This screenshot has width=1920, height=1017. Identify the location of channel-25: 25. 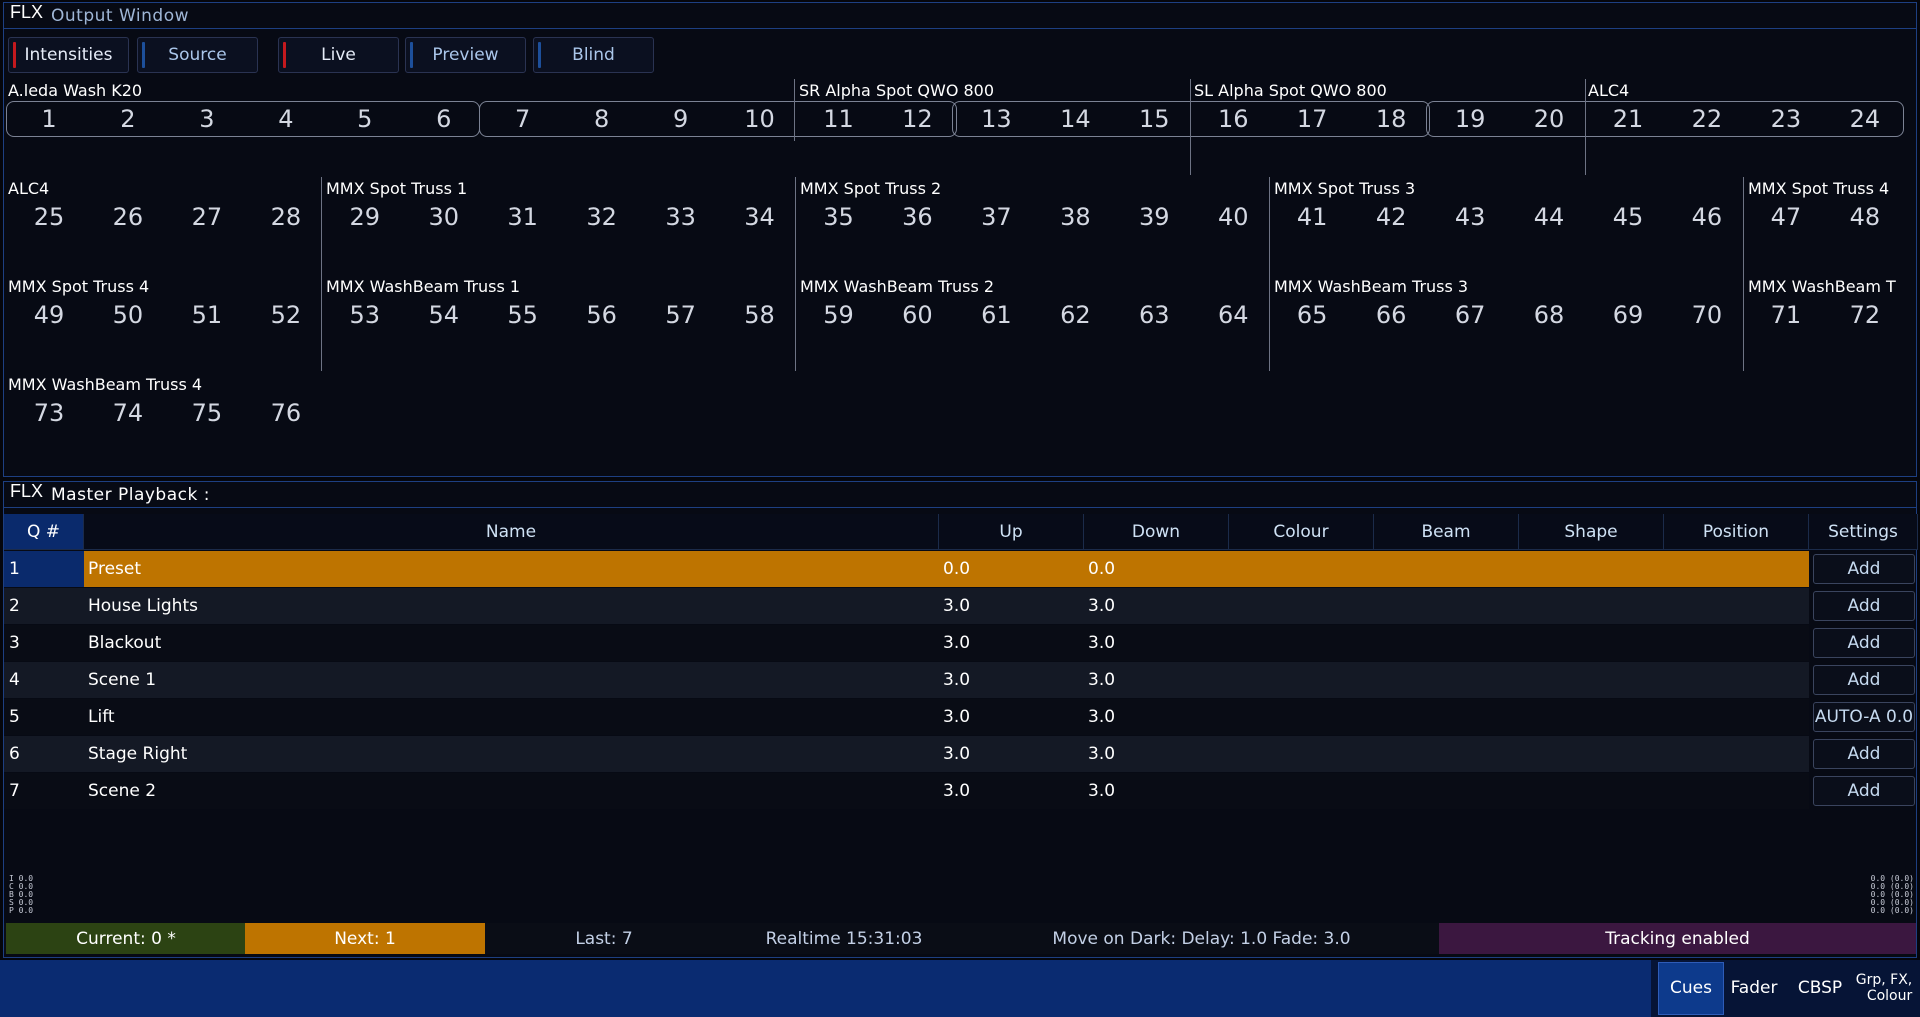
(49, 217).